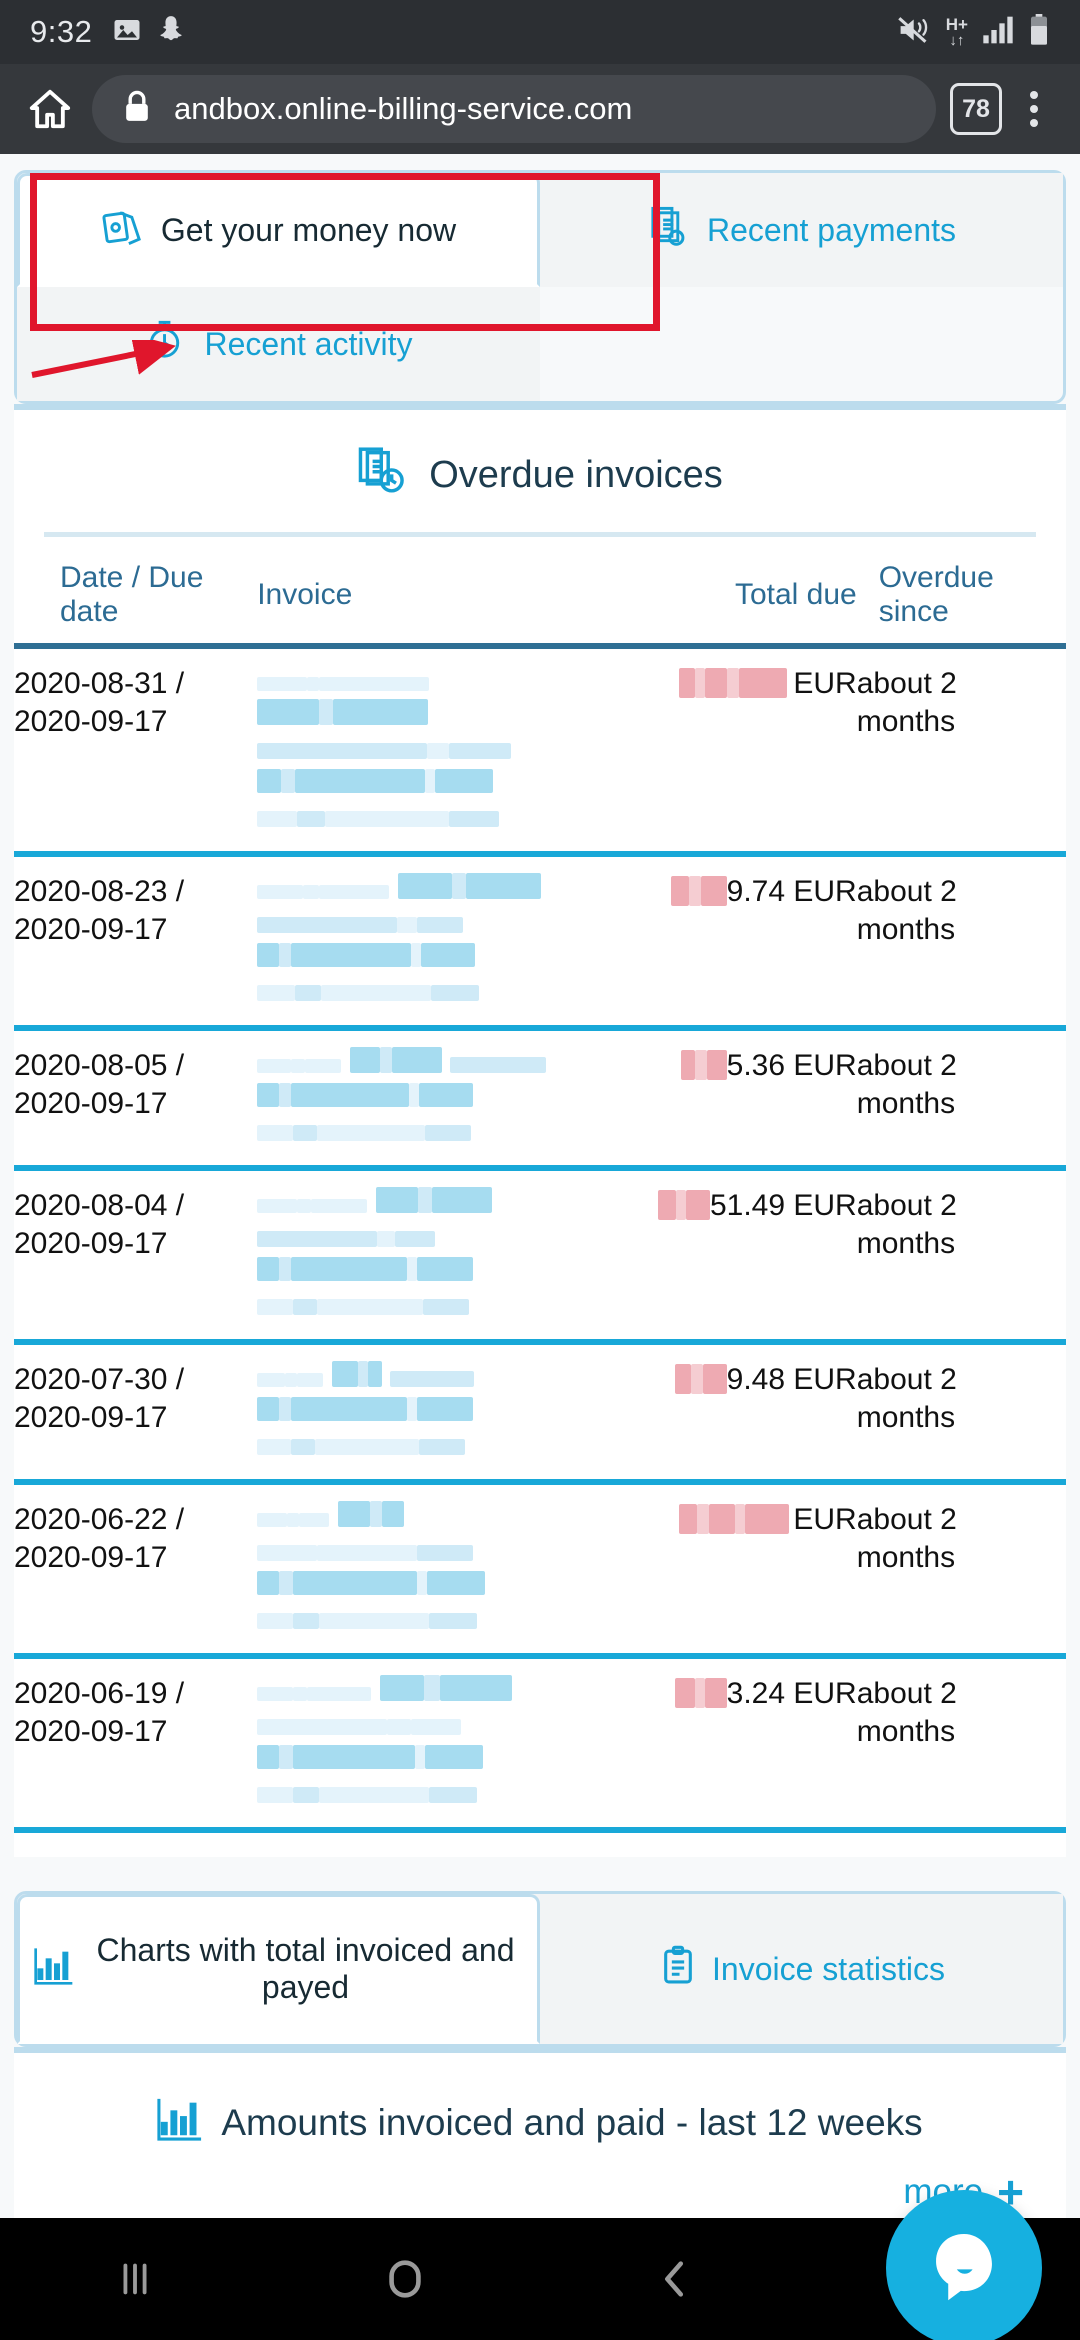 The image size is (1080, 2340). I want to click on back-button, so click(675, 2279).